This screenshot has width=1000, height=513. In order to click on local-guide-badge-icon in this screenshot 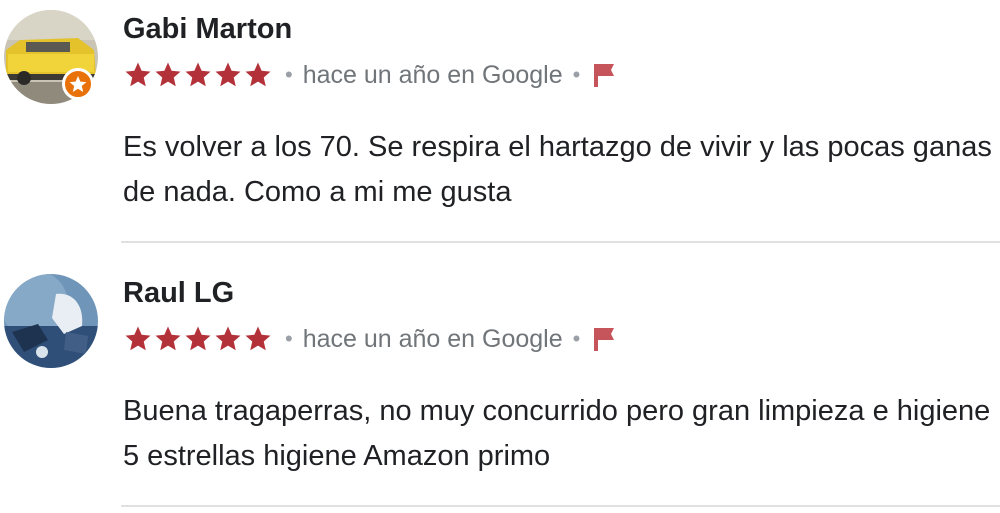, I will do `click(78, 84)`.